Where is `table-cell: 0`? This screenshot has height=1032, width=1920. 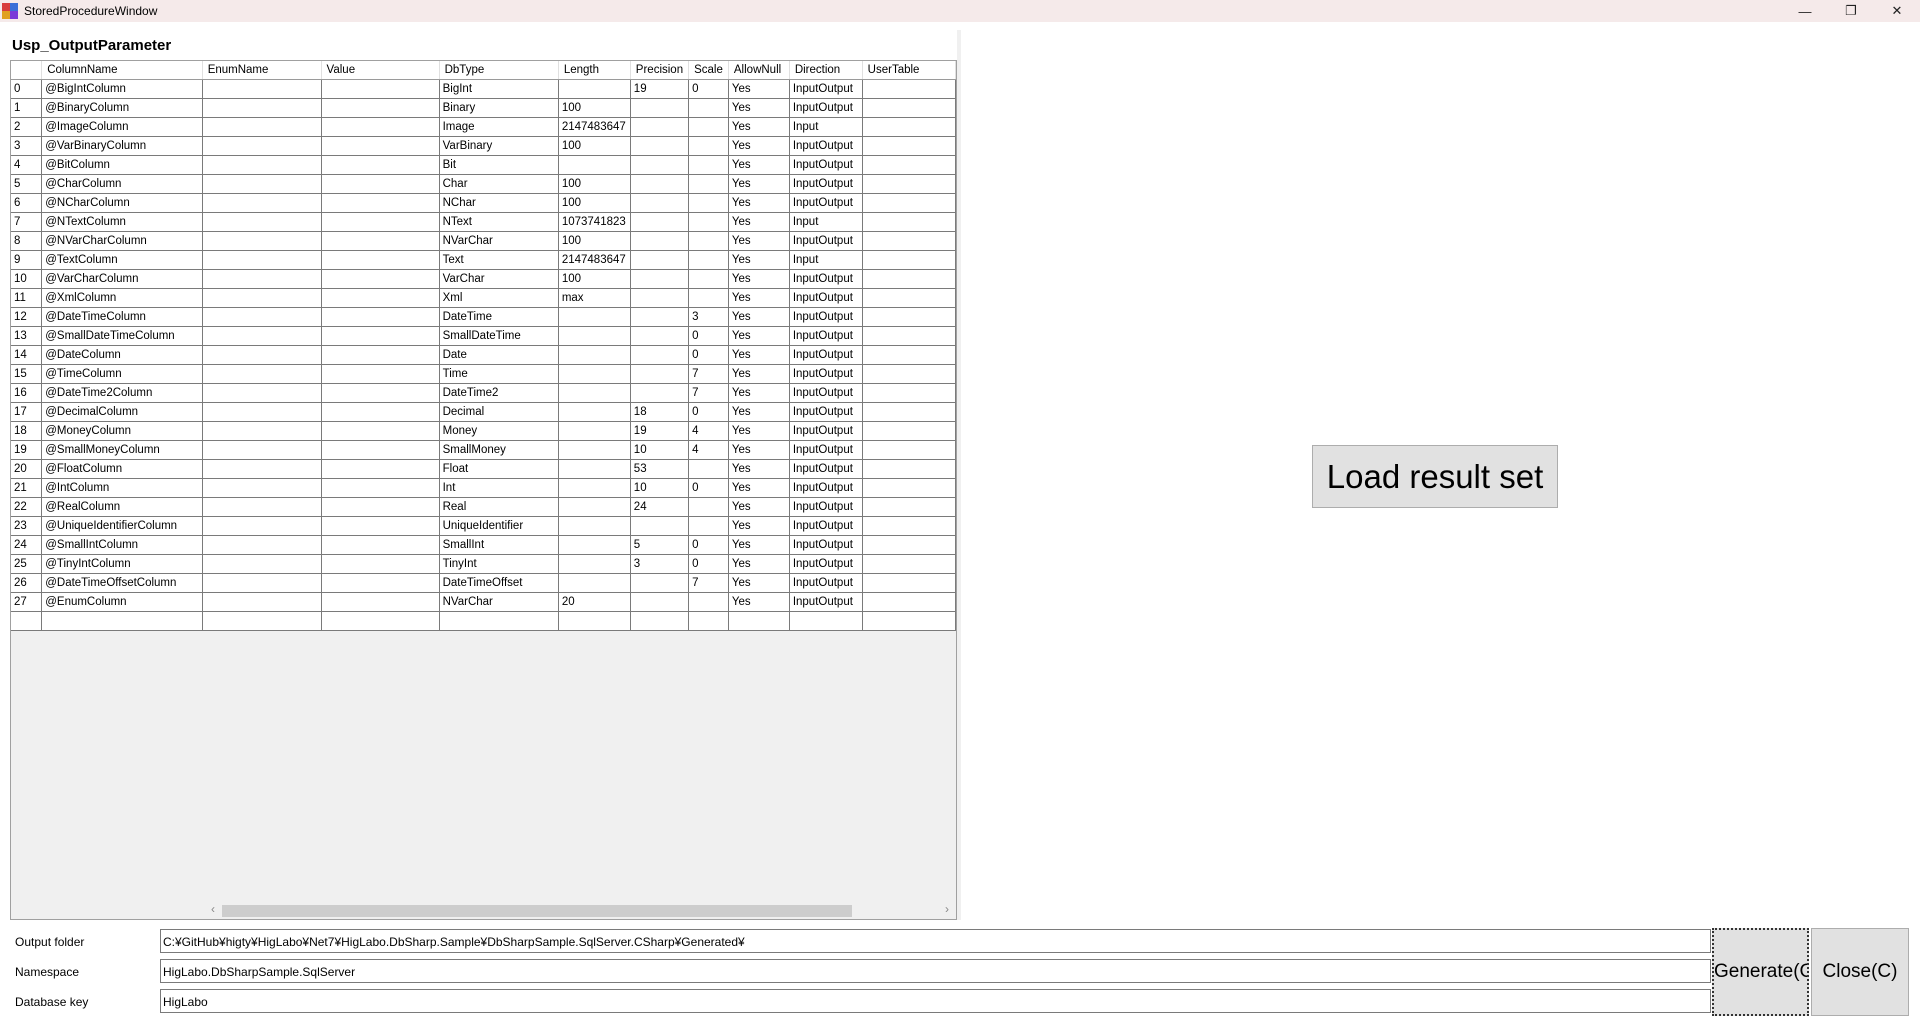 table-cell: 0 is located at coordinates (708, 336).